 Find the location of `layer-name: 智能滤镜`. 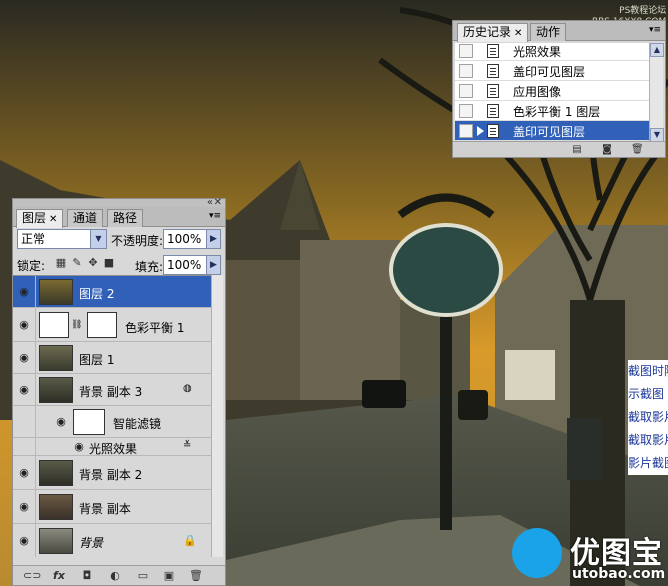

layer-name: 智能滤镜 is located at coordinates (137, 424).